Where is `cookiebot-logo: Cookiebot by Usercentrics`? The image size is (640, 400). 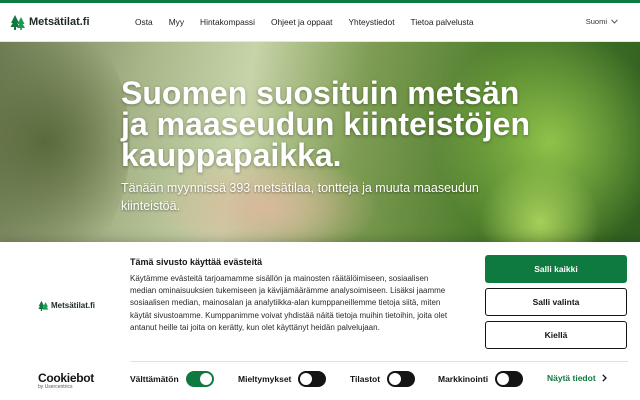 cookiebot-logo: Cookiebot by Usercentrics is located at coordinates (66, 380).